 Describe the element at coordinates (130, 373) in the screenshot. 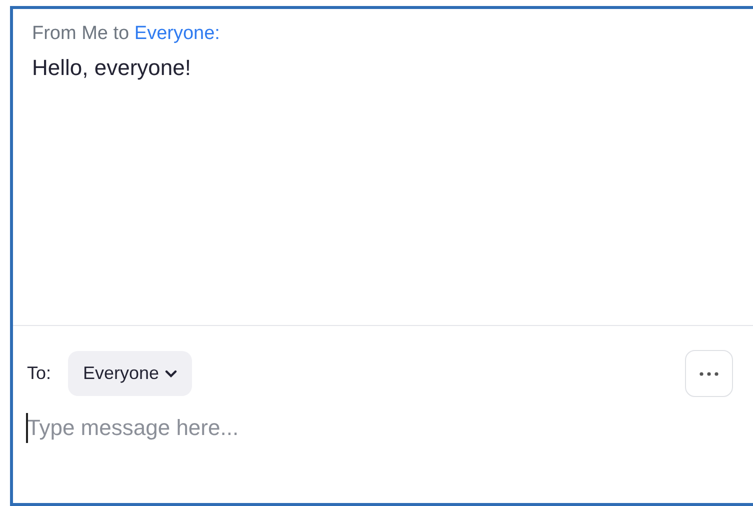

I see `recipient-dropdown: Everyone` at that location.